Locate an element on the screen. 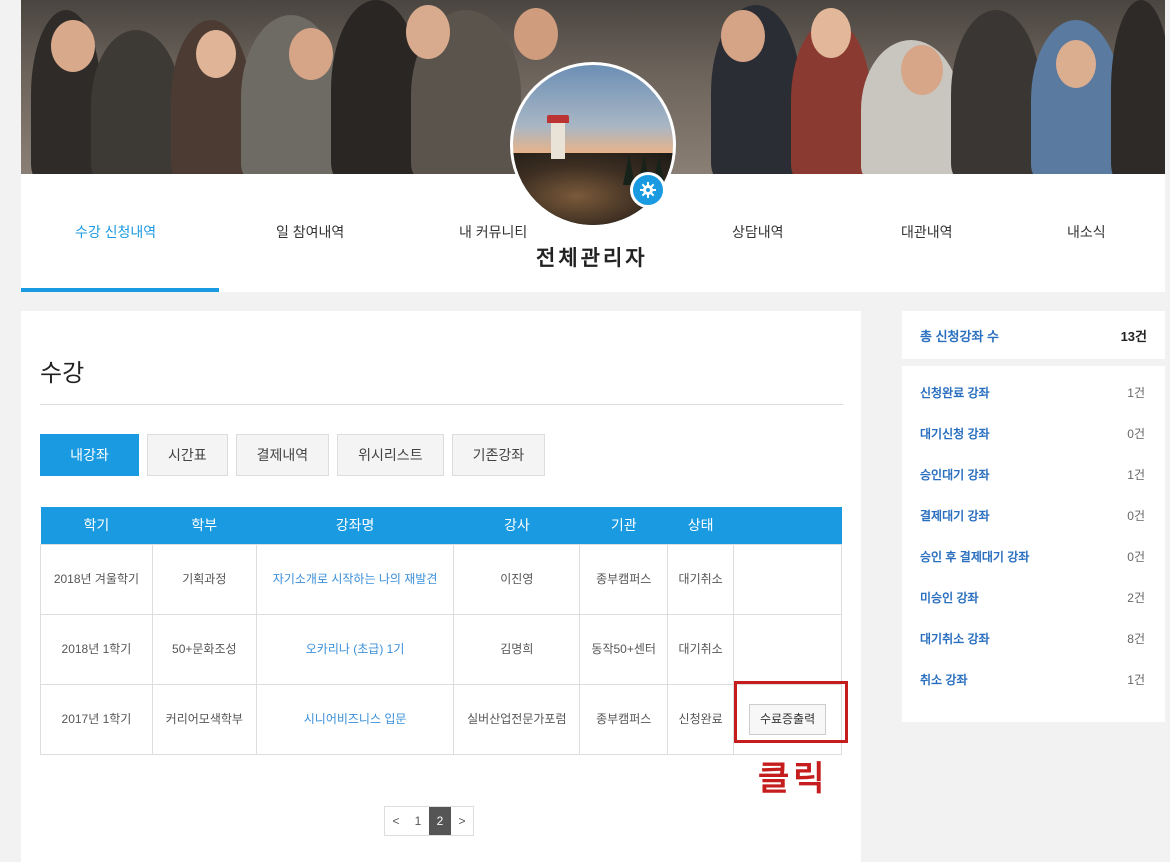 This screenshot has width=1170, height=862. course-link: 시니어비즈니스 입문 is located at coordinates (355, 719).